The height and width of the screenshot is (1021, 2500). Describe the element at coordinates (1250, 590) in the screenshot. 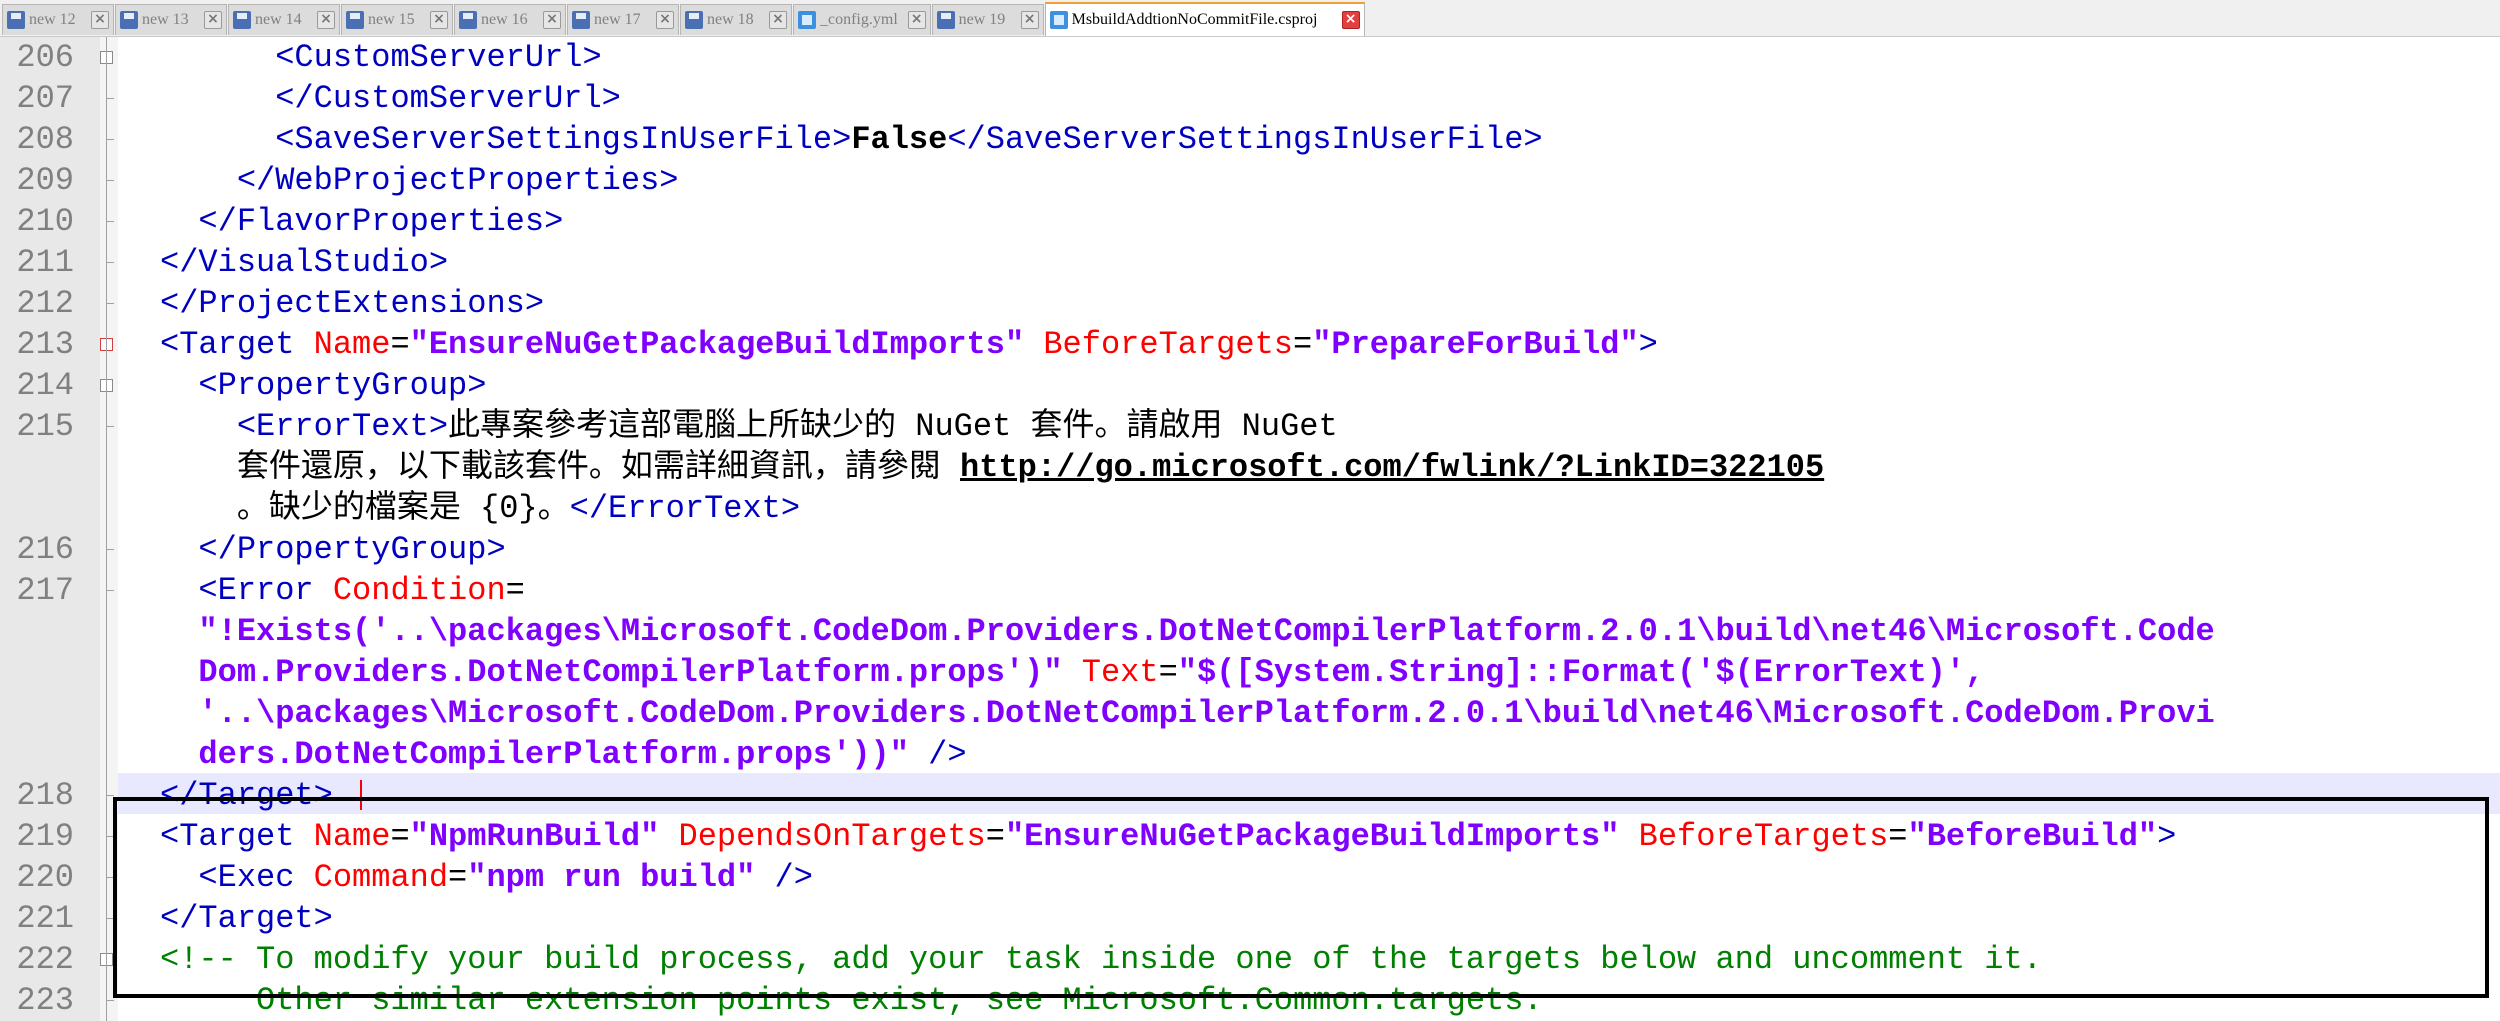

I see `code-line: 217 <Error Condition=` at that location.